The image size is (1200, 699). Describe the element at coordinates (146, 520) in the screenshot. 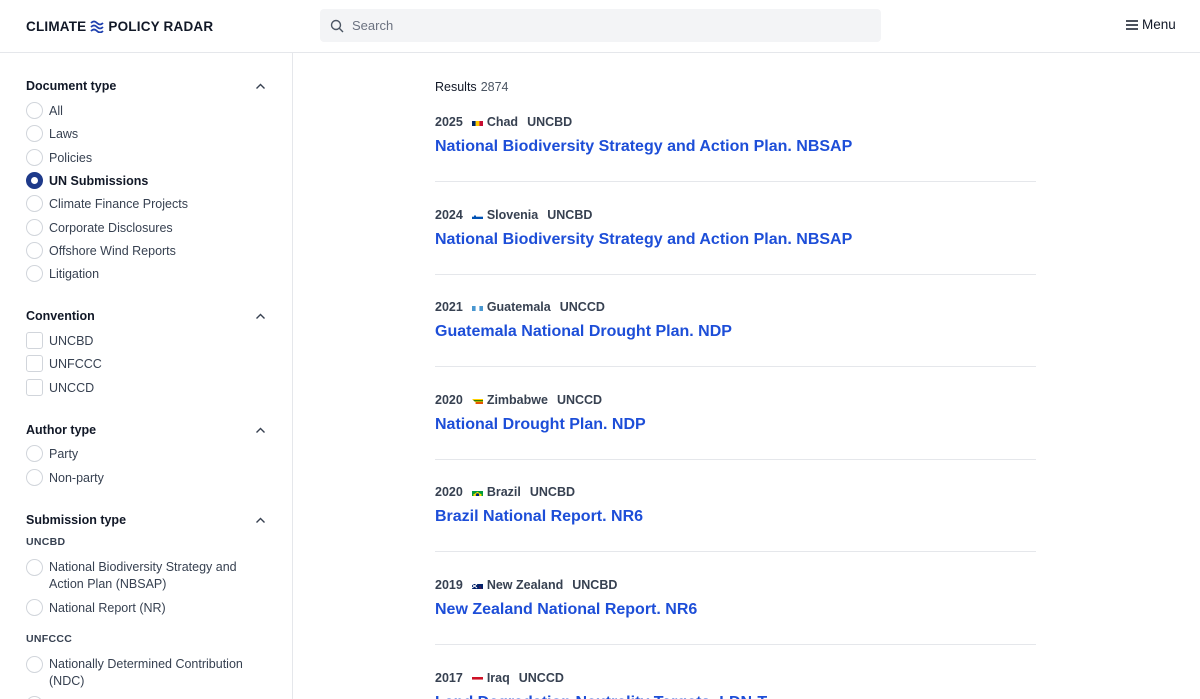

I see `submission-type-header: Submission type` at that location.